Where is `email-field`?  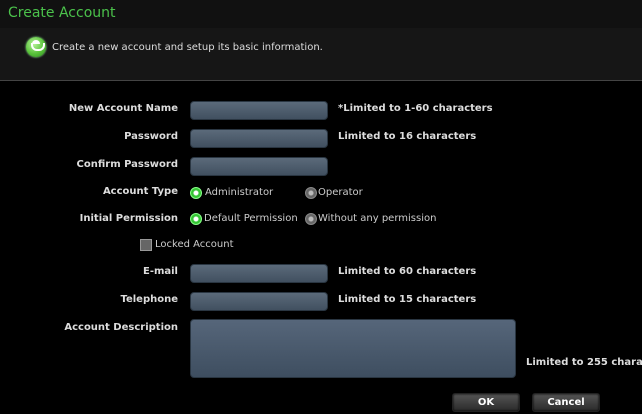 email-field is located at coordinates (259, 273).